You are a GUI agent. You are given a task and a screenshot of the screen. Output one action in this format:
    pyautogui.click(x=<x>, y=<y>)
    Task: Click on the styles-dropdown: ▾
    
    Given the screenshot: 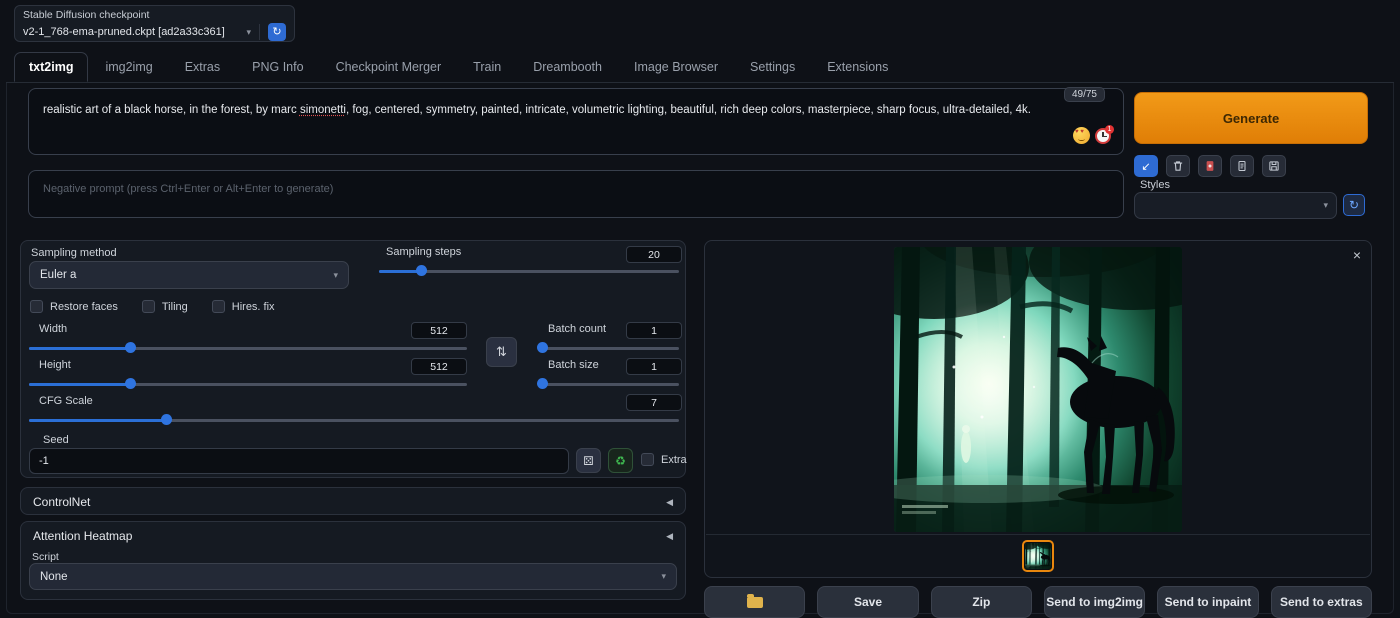 What is the action you would take?
    pyautogui.click(x=1235, y=205)
    